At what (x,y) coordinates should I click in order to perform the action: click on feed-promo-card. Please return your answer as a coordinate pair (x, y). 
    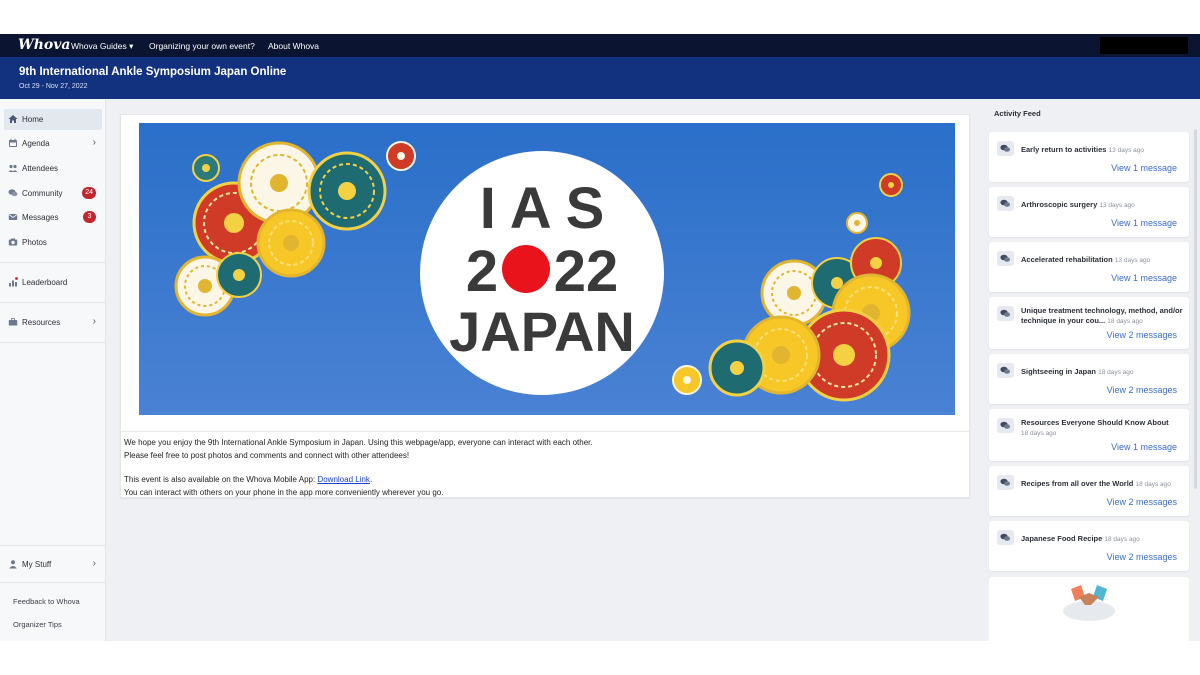
    Looking at the image, I should click on (1089, 609).